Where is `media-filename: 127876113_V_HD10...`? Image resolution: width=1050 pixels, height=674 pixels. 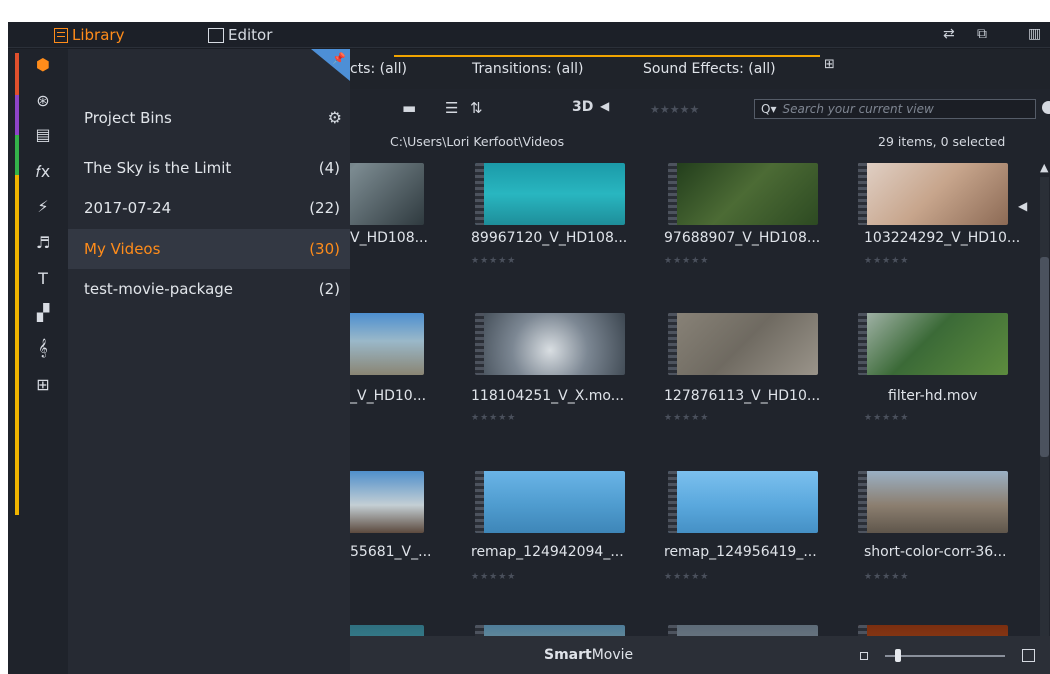 media-filename: 127876113_V_HD10... is located at coordinates (742, 396).